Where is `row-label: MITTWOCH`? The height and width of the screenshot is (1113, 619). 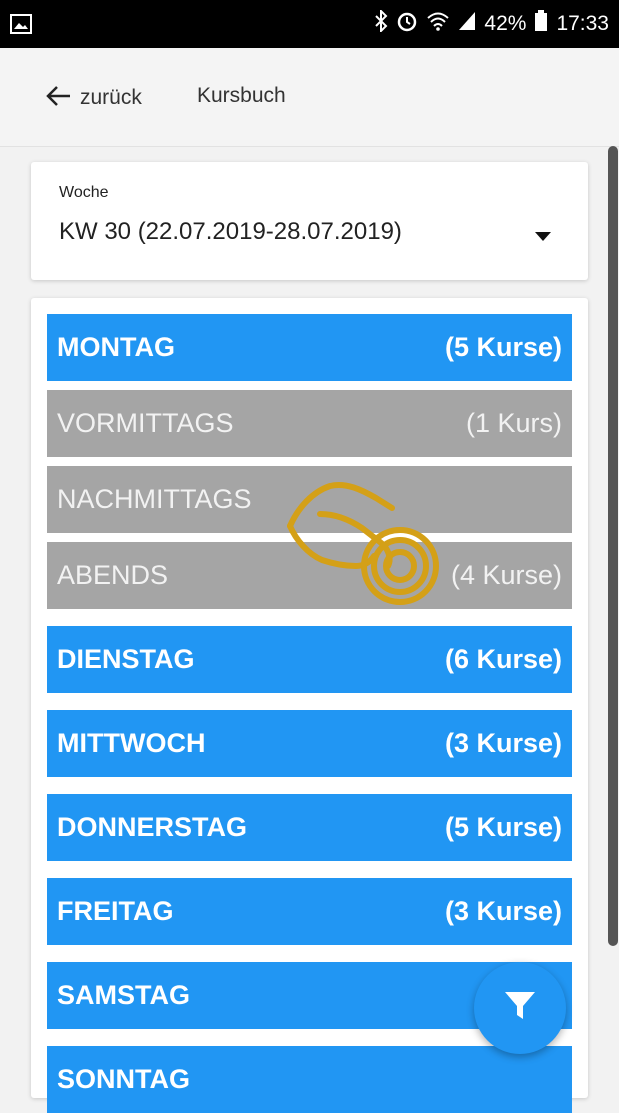
row-label: MITTWOCH is located at coordinates (131, 743).